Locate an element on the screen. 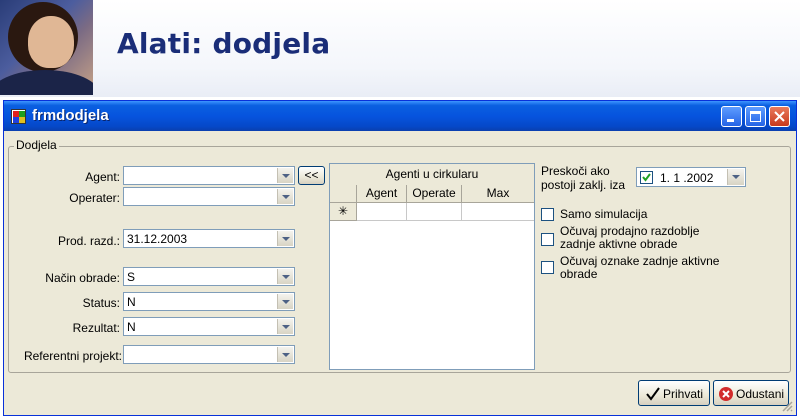  grid-row-header-corner is located at coordinates (343, 194).